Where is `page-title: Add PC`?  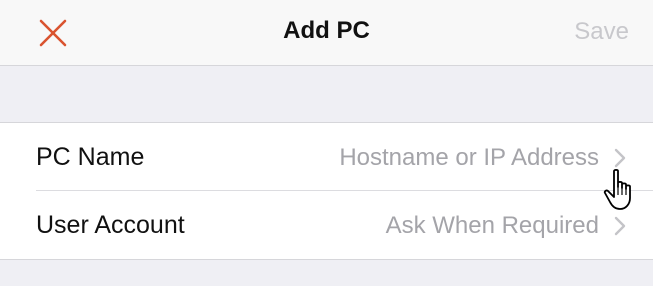
page-title: Add PC is located at coordinates (326, 30).